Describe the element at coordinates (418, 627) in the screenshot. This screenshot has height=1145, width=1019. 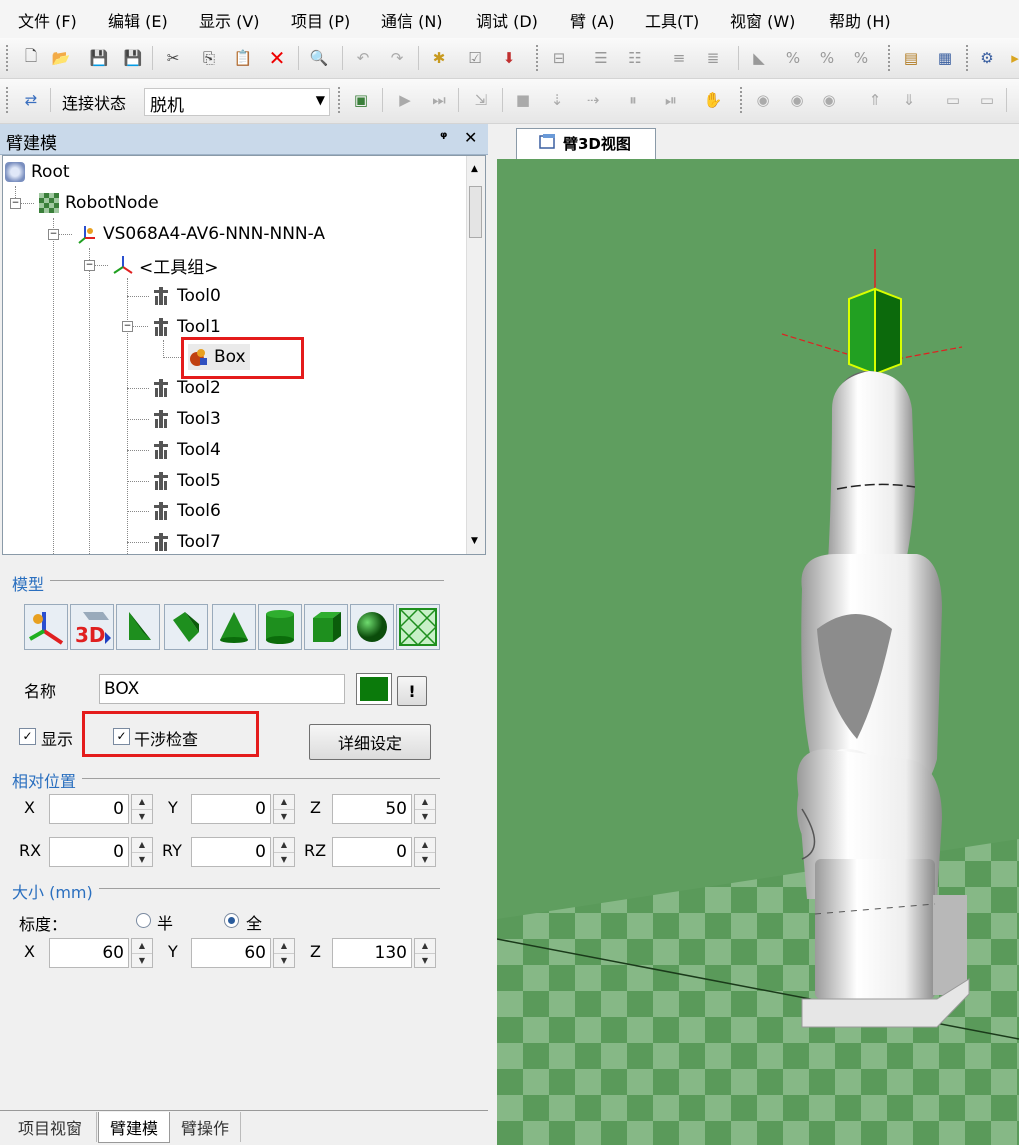
I see `grid-plane-button` at that location.